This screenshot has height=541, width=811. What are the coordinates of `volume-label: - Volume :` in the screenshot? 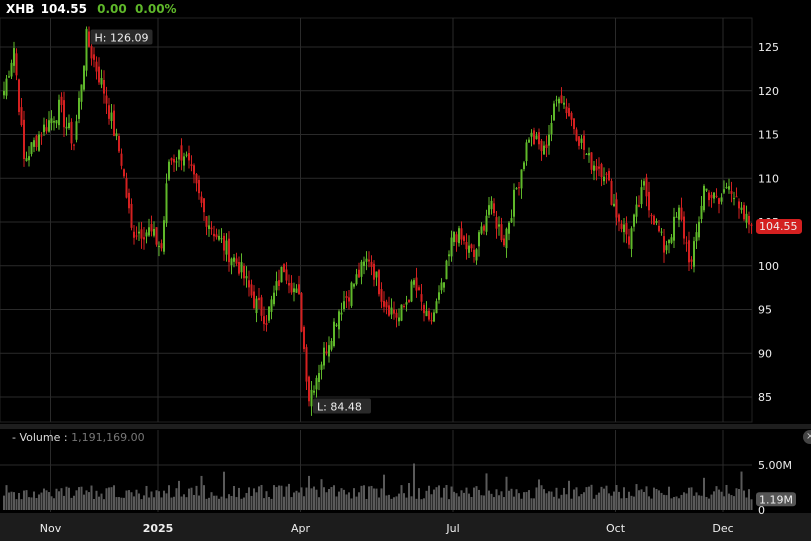 It's located at (40, 437).